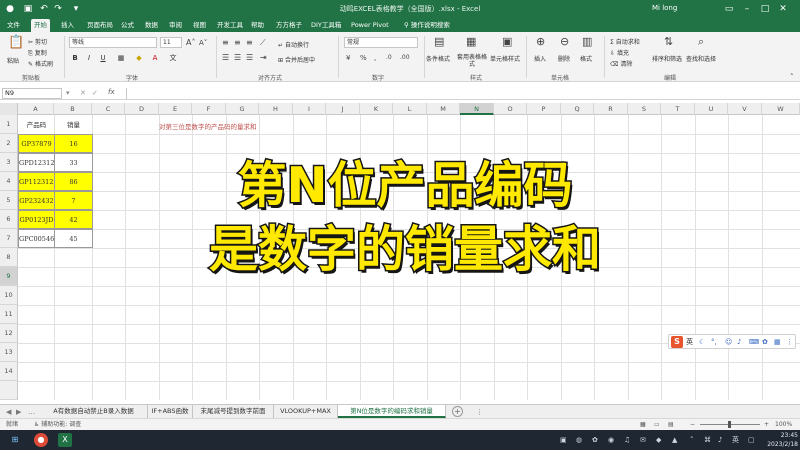 This screenshot has width=800, height=450. I want to click on user-name: Mi long, so click(664, 8).